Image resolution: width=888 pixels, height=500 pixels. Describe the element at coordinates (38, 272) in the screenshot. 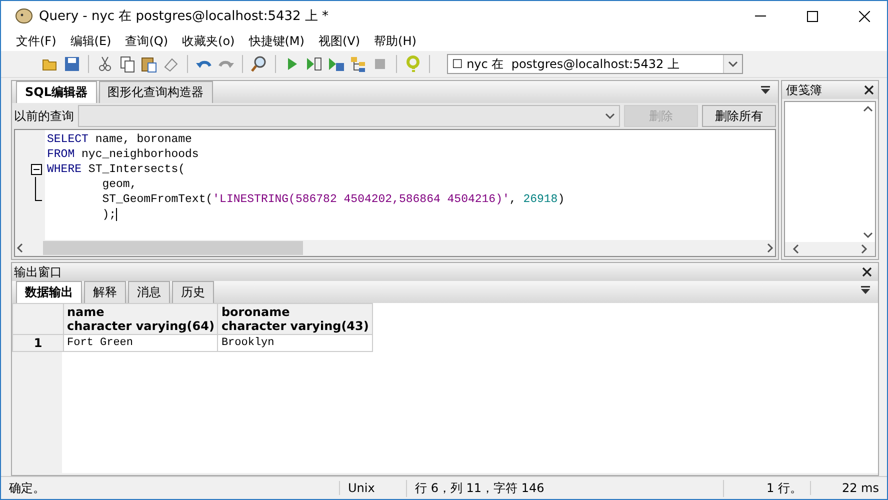

I see `output-panel-title: 输出窗口` at that location.